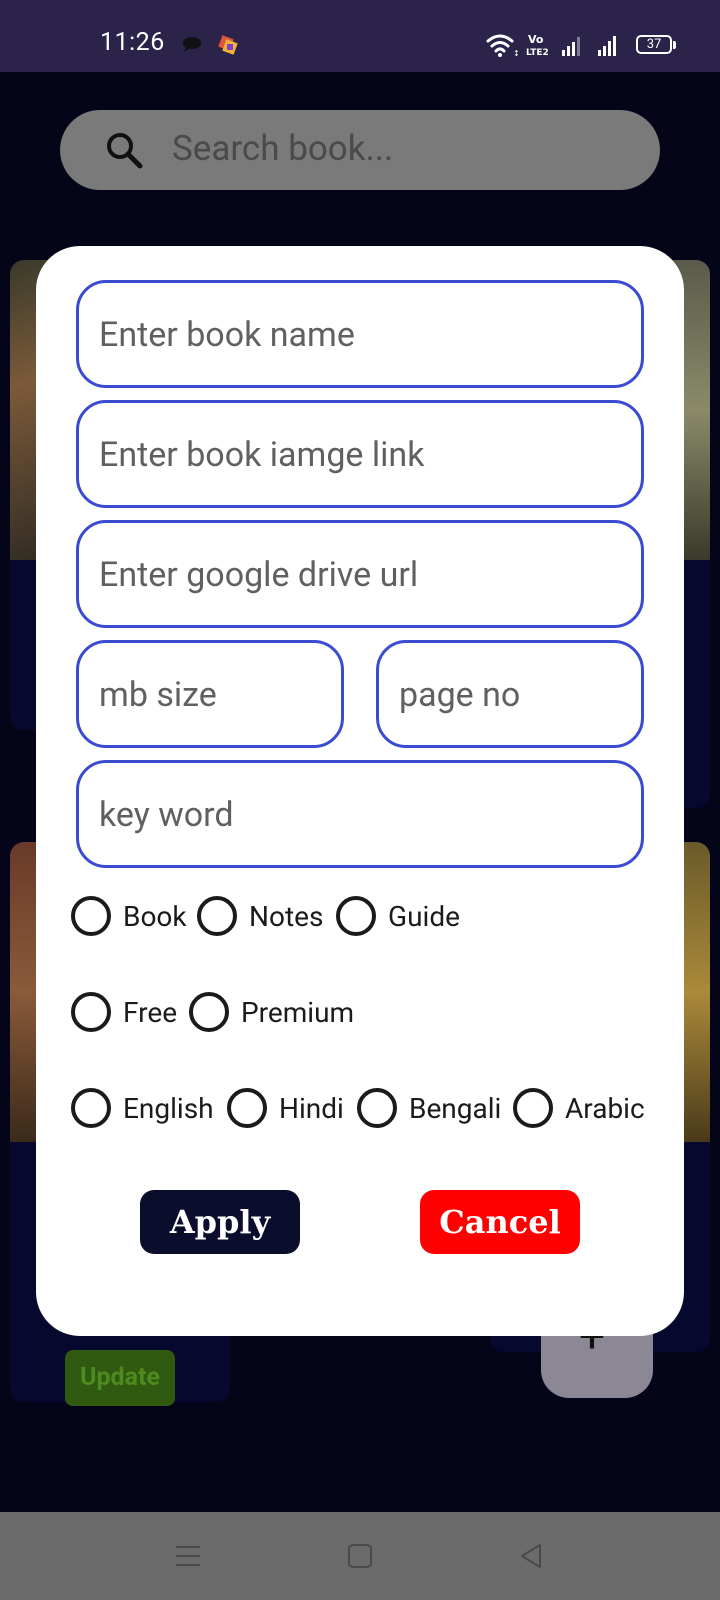  I want to click on radio-label: Book, so click(155, 916).